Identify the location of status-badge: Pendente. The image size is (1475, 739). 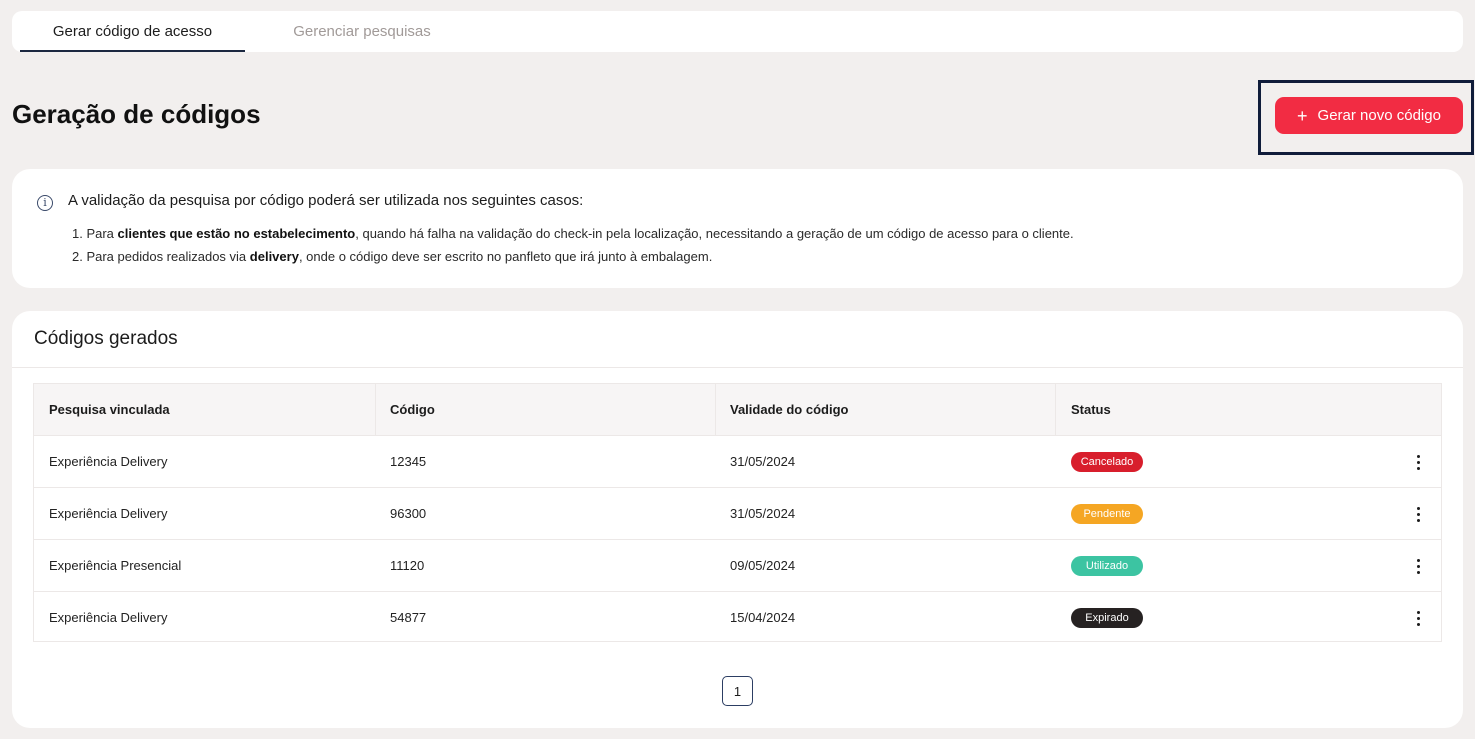
(1107, 514).